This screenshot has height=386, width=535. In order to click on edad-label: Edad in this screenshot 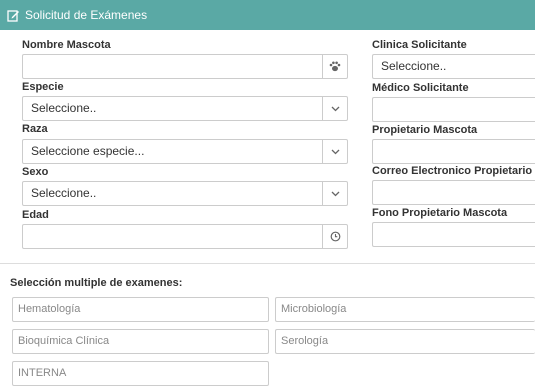, I will do `click(35, 215)`.